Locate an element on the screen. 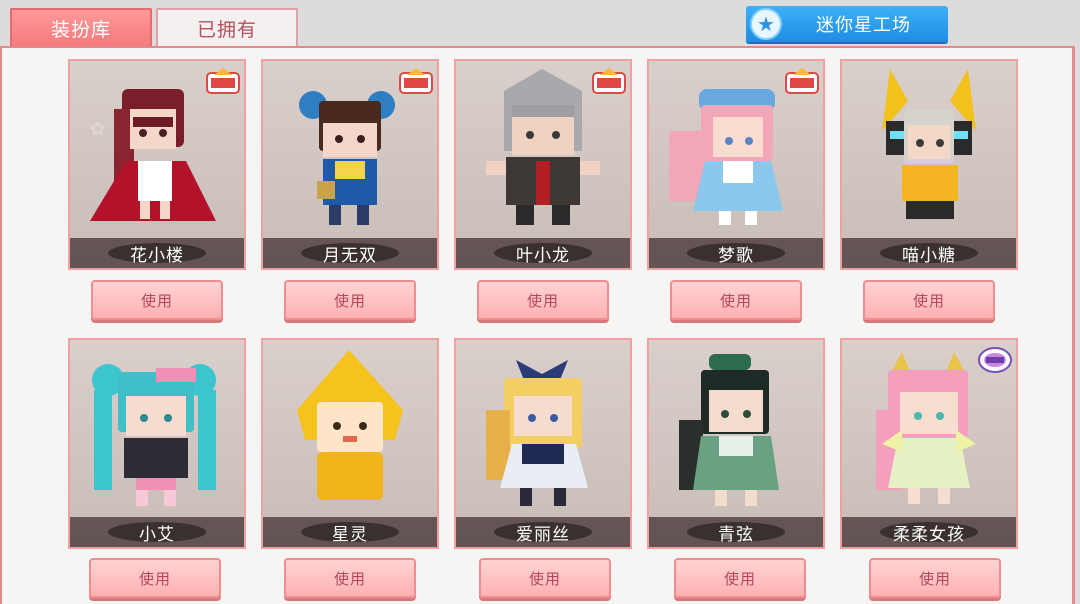 This screenshot has width=1080, height=604. skin-name-bar: 月无双 is located at coordinates (350, 253).